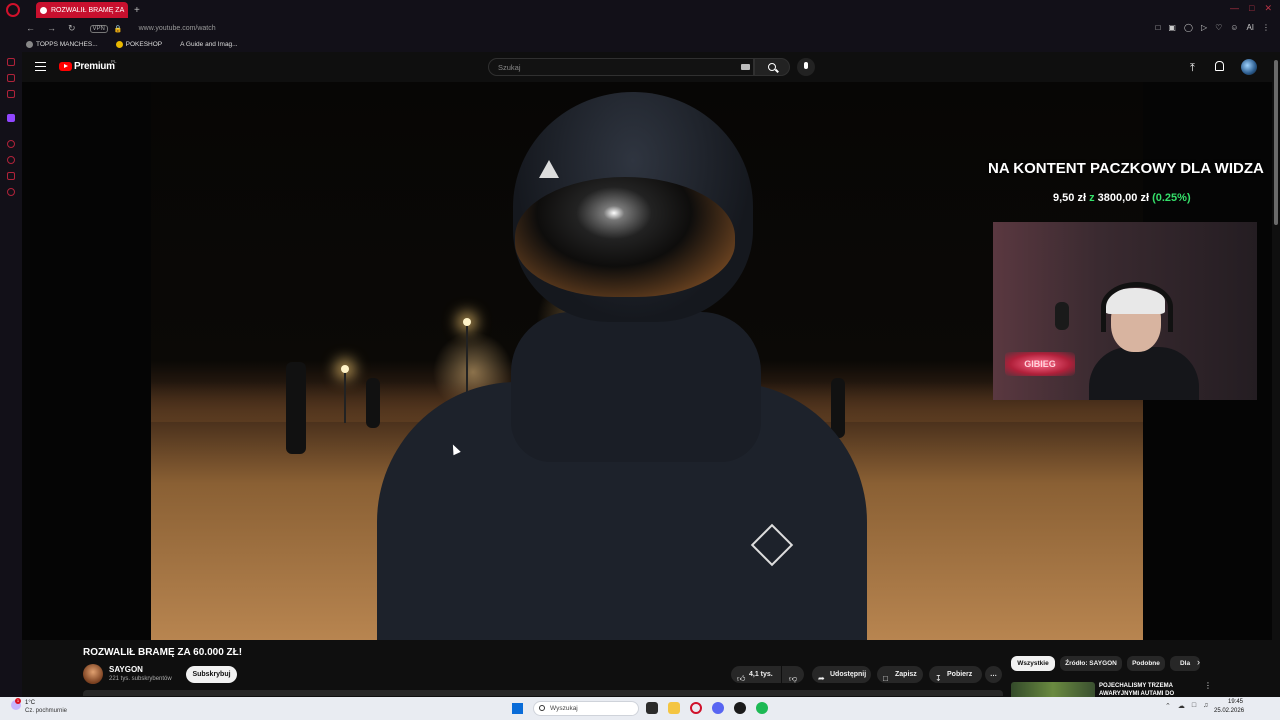 The height and width of the screenshot is (720, 1280). Describe the element at coordinates (94, 66) in the screenshot. I see `youtube-premium-label: Premium` at that location.